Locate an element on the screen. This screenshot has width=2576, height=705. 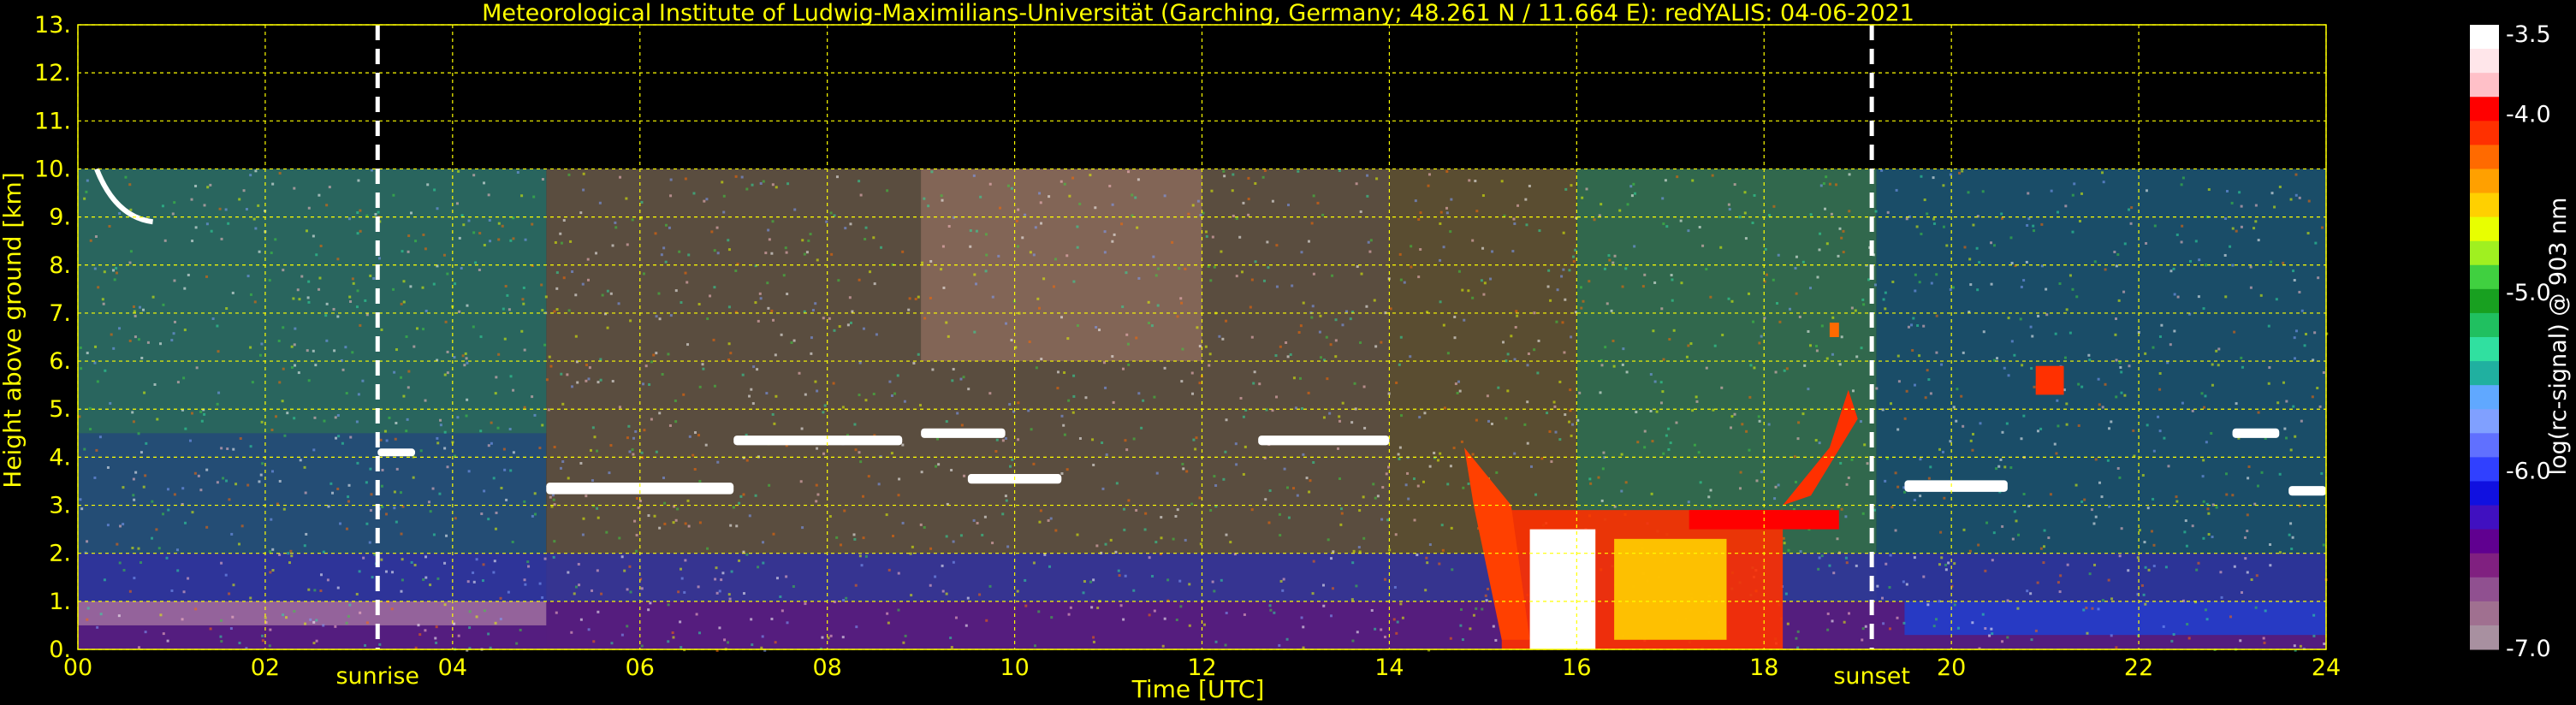
cloud-layer is located at coordinates (2307, 491).